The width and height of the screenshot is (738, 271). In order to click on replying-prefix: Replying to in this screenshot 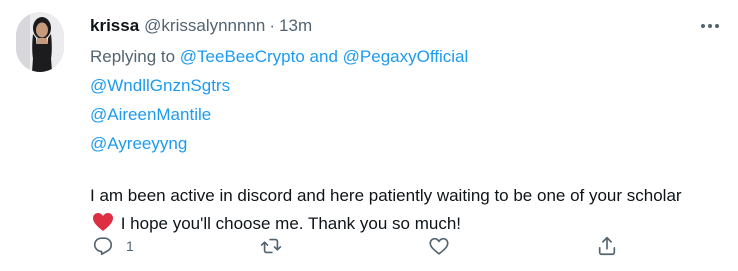, I will do `click(133, 56)`.